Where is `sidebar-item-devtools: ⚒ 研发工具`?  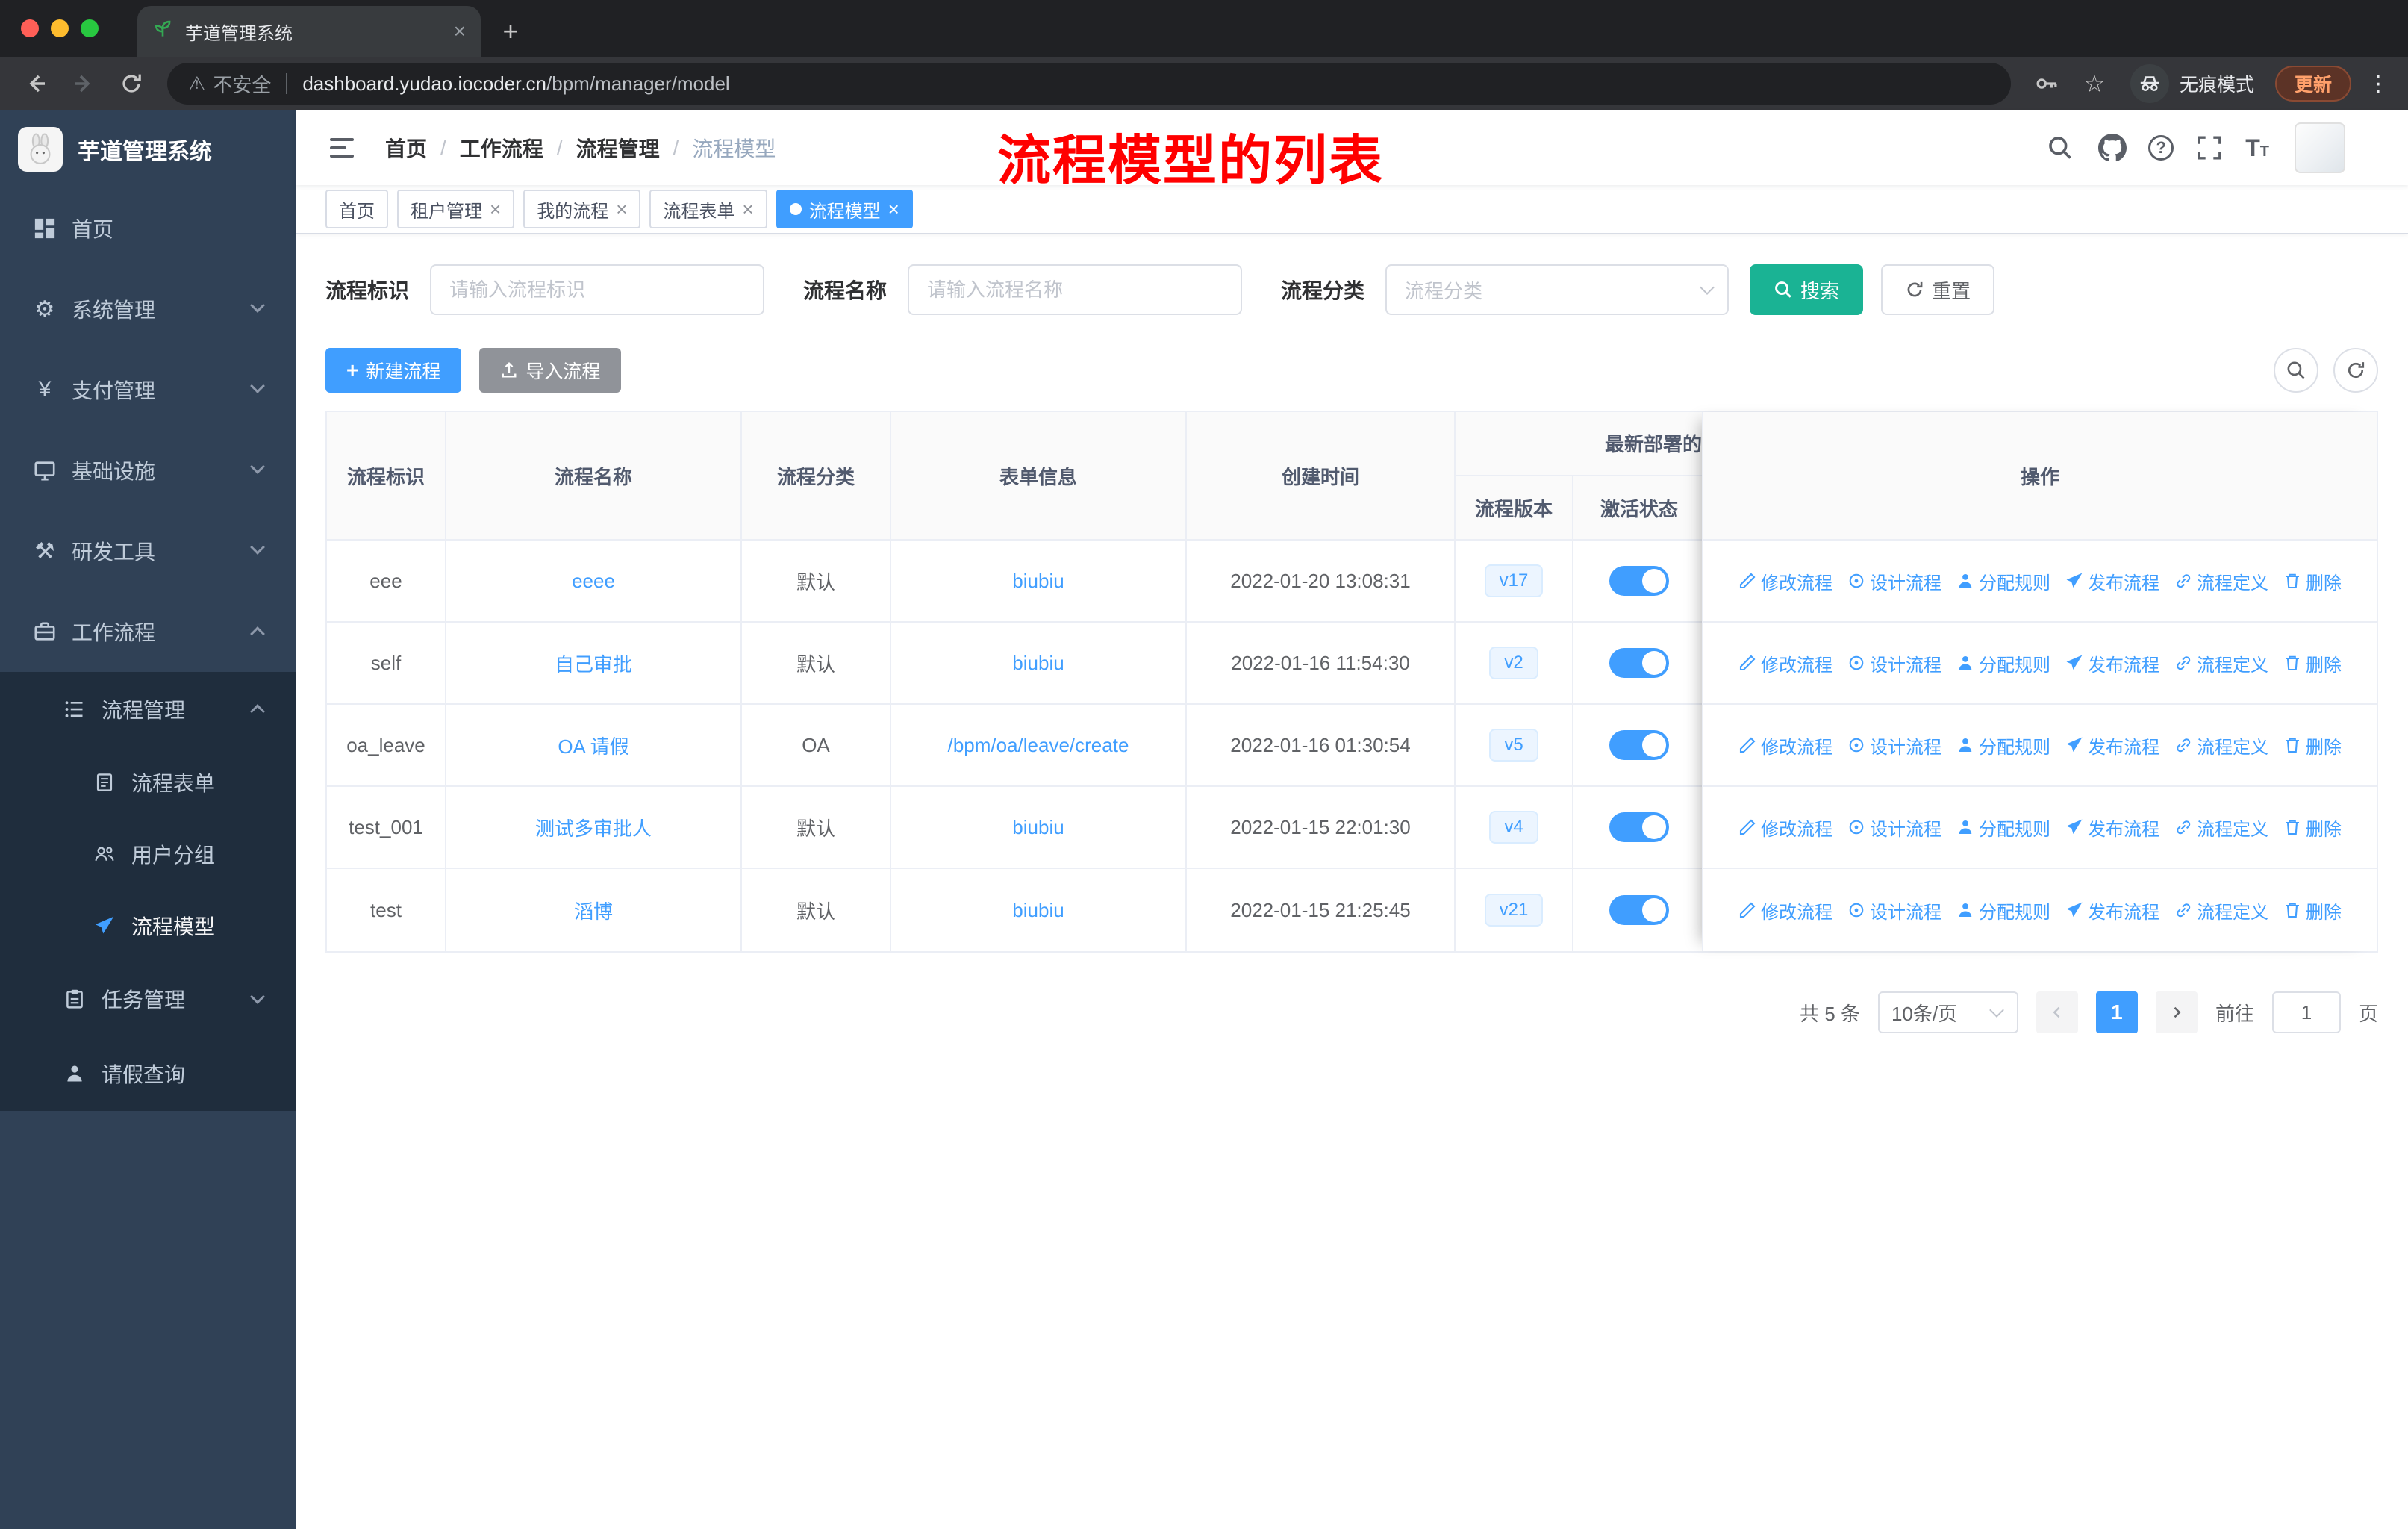 sidebar-item-devtools: ⚒ 研发工具 is located at coordinates (148, 551).